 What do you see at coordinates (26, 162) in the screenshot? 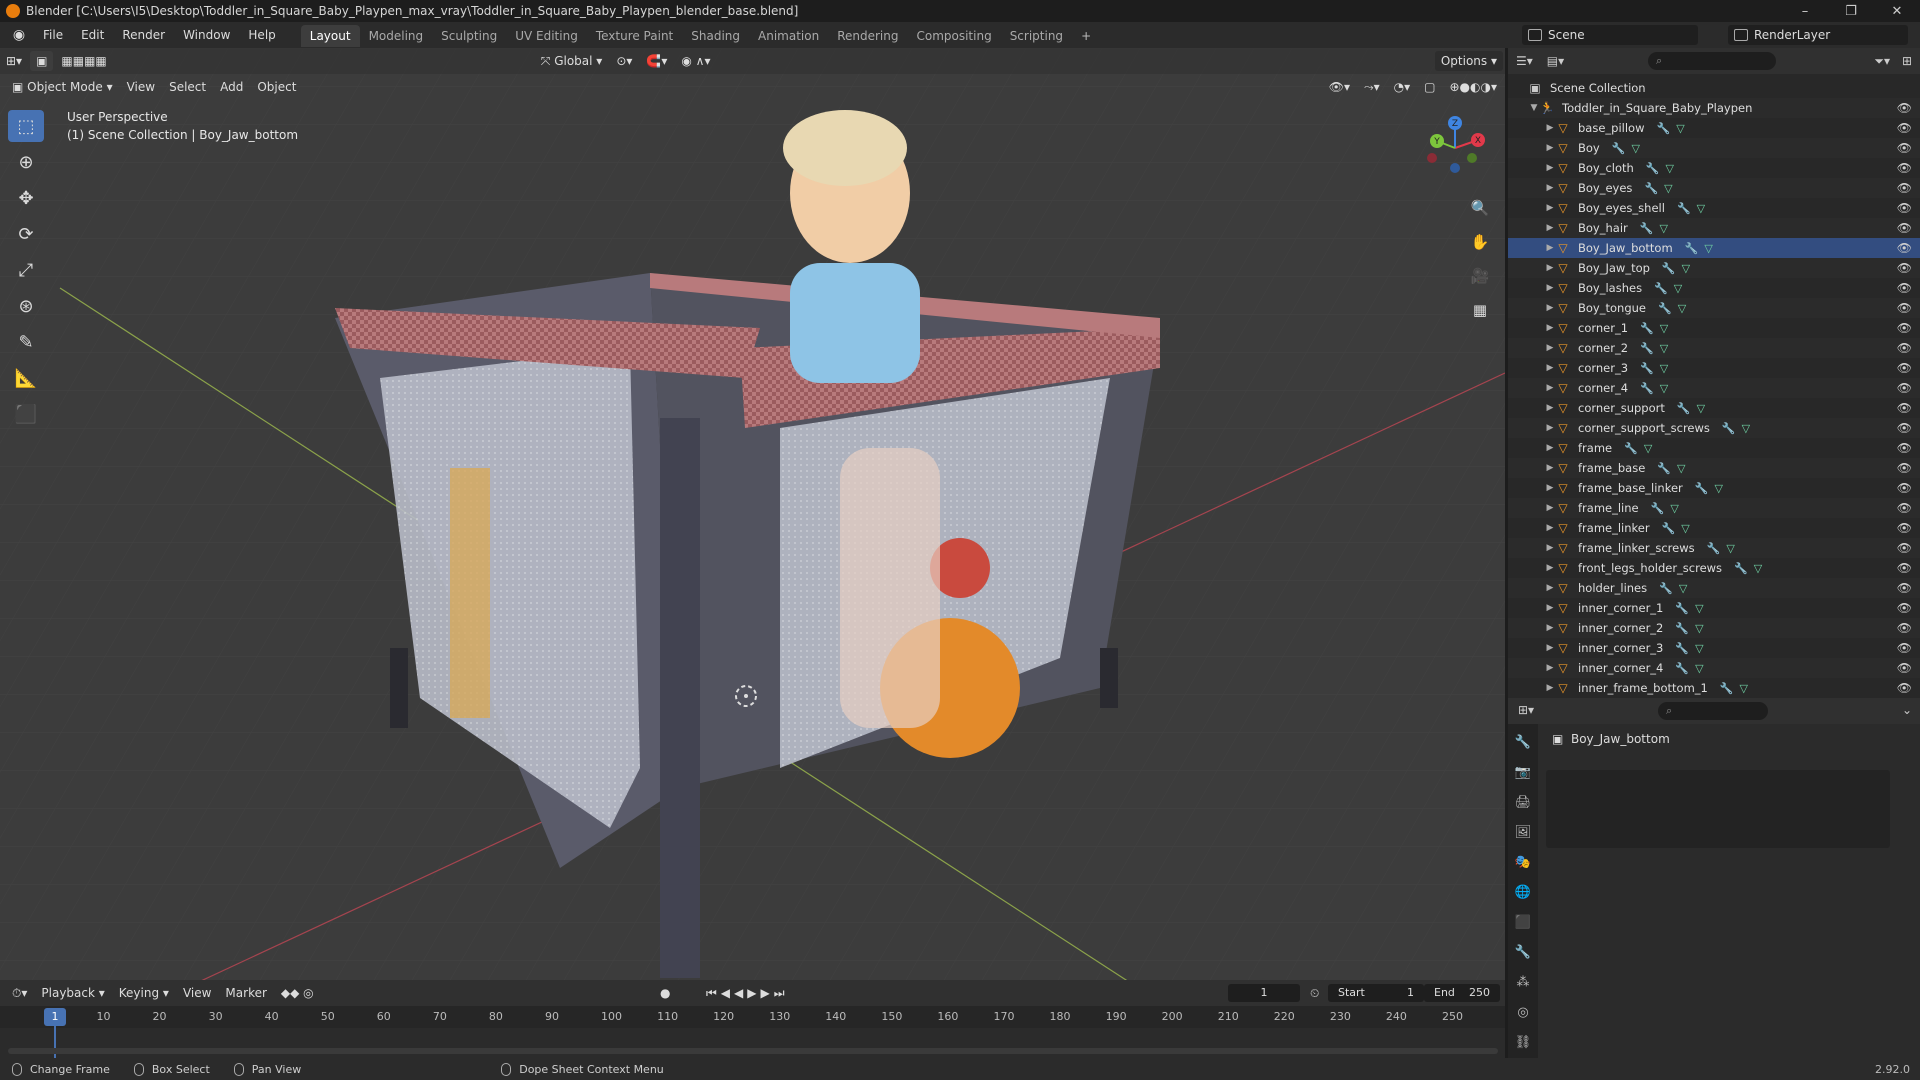
I see `cursor-icon: ⊕` at bounding box center [26, 162].